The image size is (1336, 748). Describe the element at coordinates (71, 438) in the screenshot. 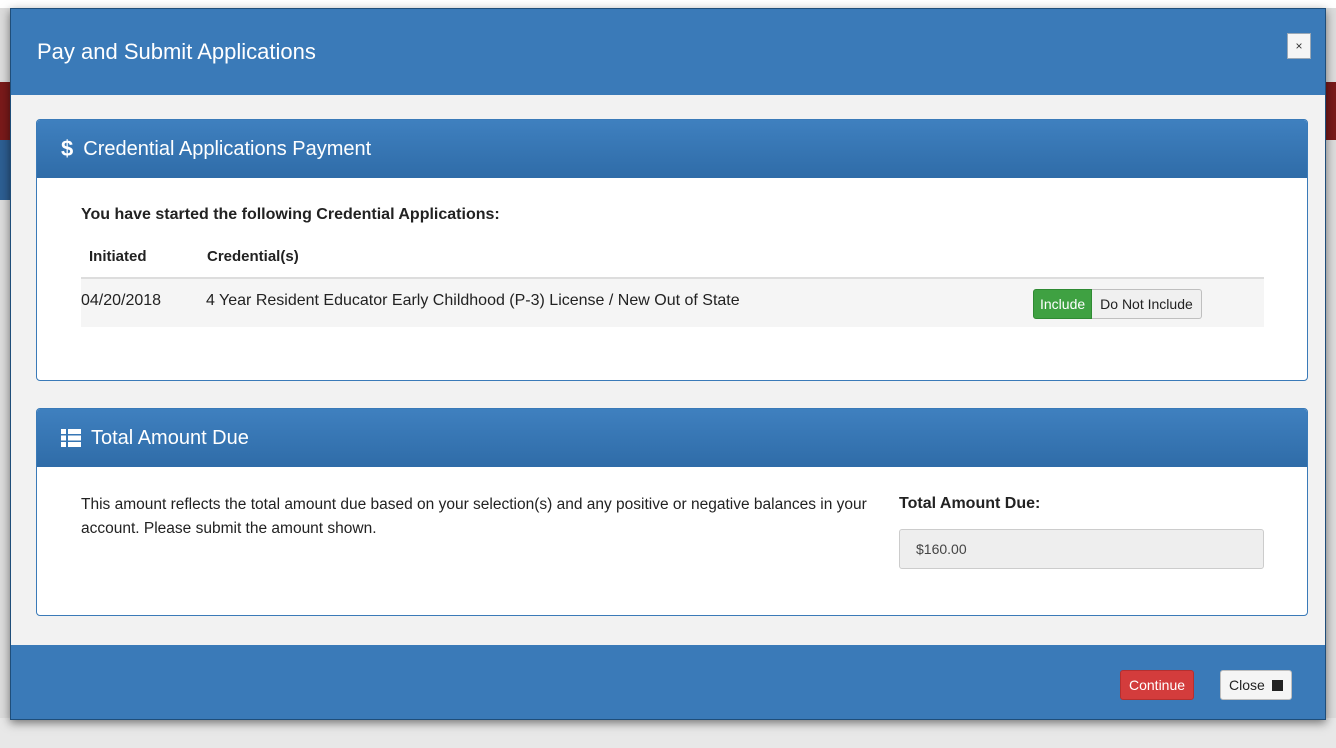

I see `list-icon` at that location.